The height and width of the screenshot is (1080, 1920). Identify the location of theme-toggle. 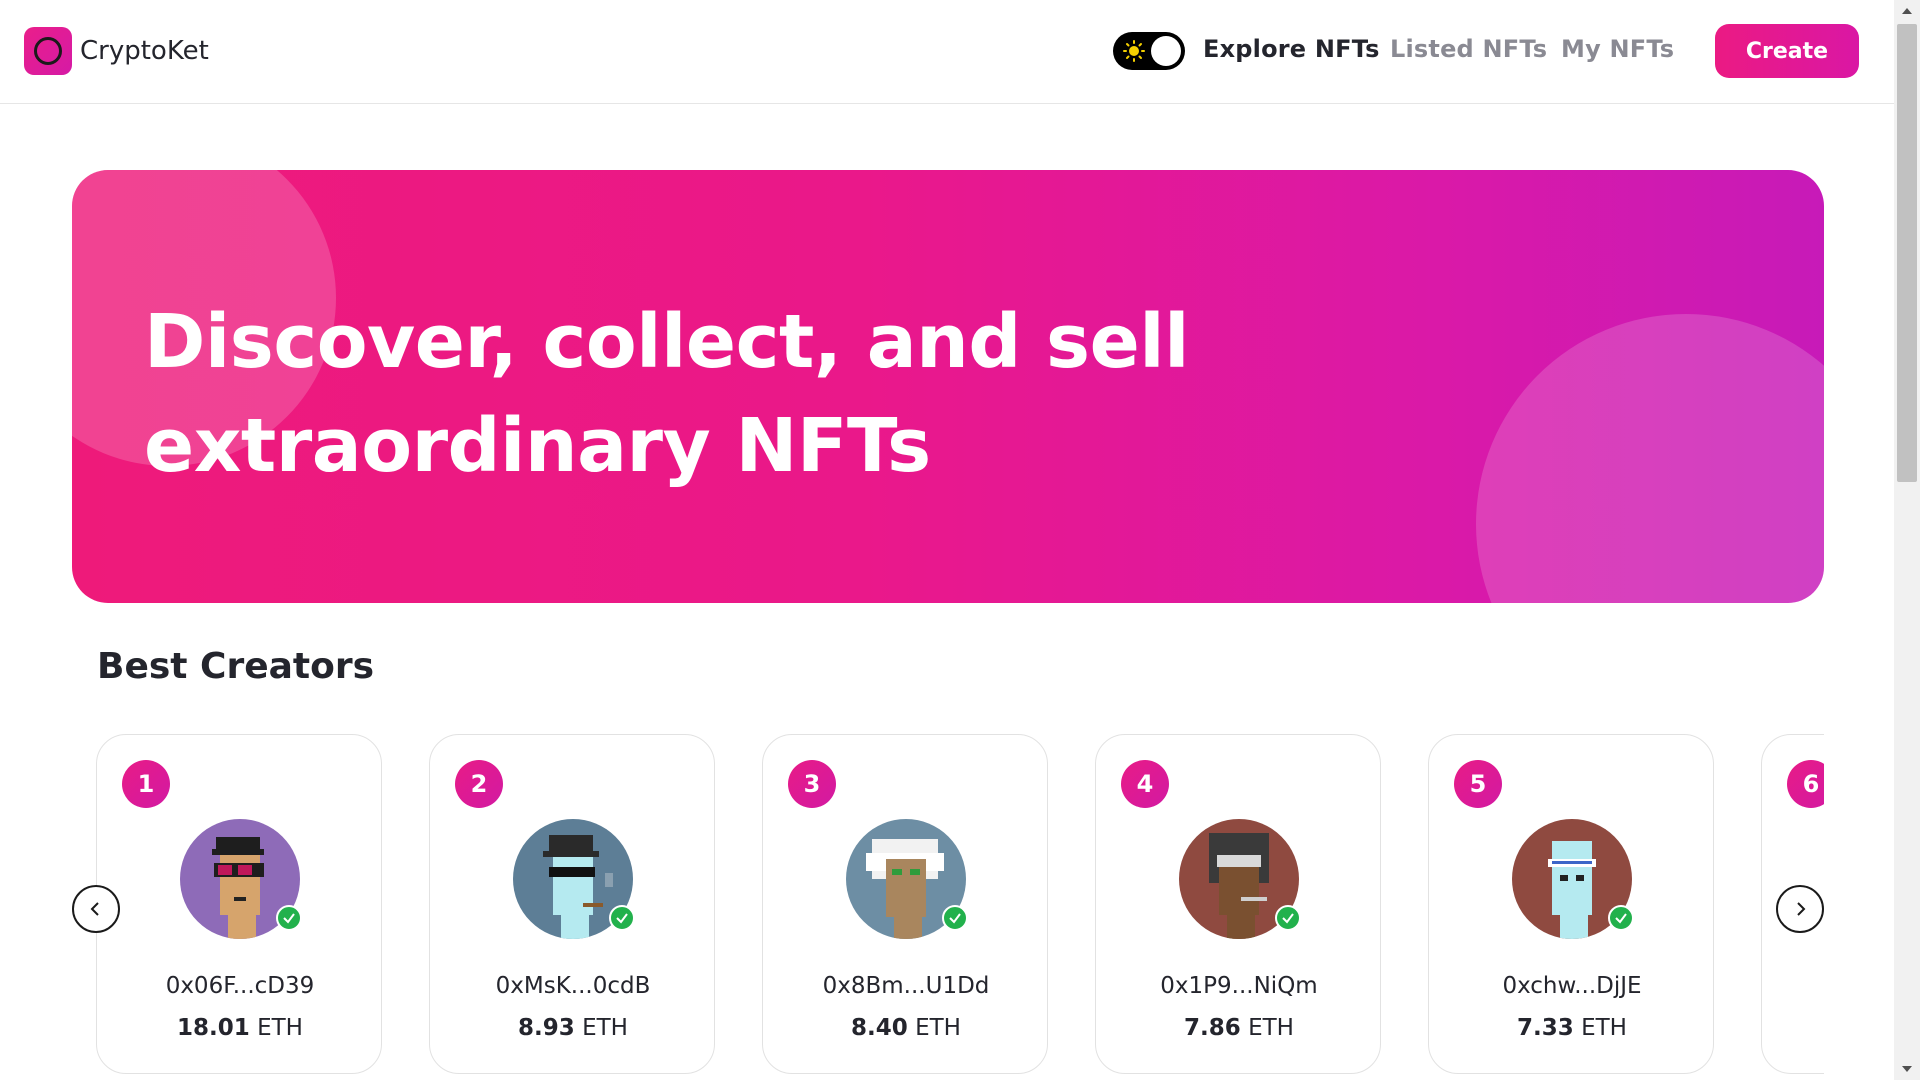
(1149, 51).